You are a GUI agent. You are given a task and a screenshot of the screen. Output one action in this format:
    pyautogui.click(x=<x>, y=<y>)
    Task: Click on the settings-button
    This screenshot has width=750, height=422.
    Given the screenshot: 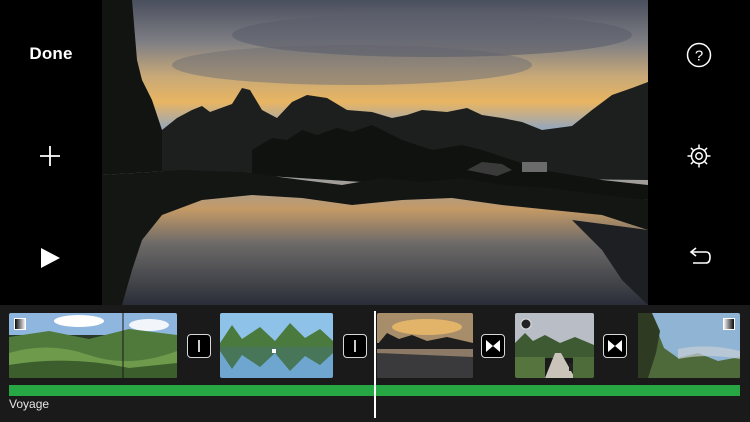 What is the action you would take?
    pyautogui.click(x=699, y=156)
    